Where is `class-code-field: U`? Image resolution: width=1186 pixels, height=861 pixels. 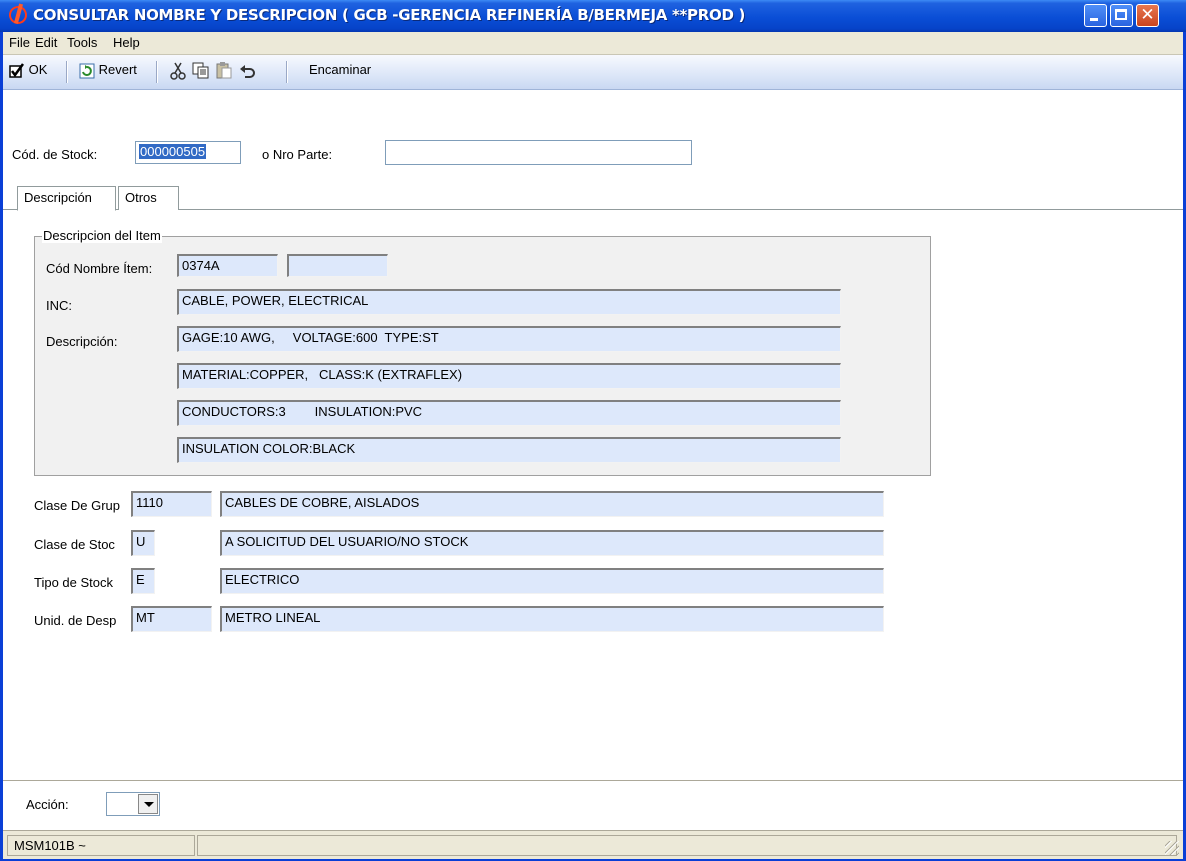
class-code-field: U is located at coordinates (143, 543).